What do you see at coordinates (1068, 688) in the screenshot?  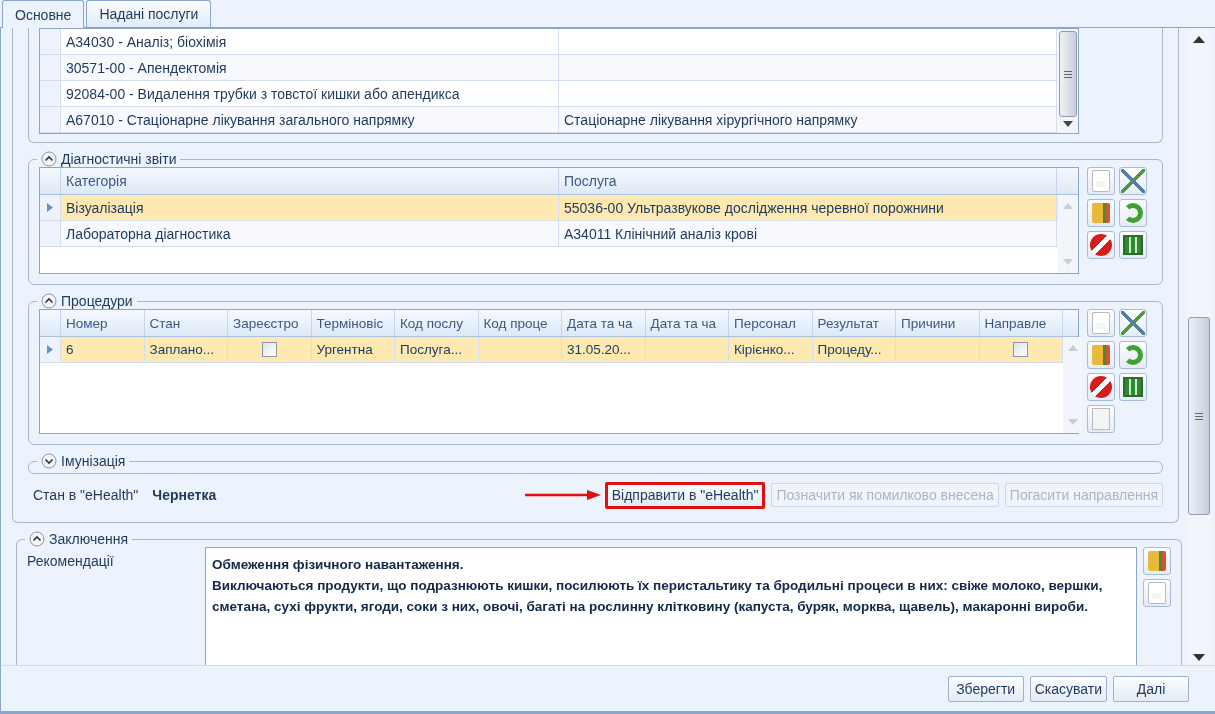 I see `footer-button: Скасувати` at bounding box center [1068, 688].